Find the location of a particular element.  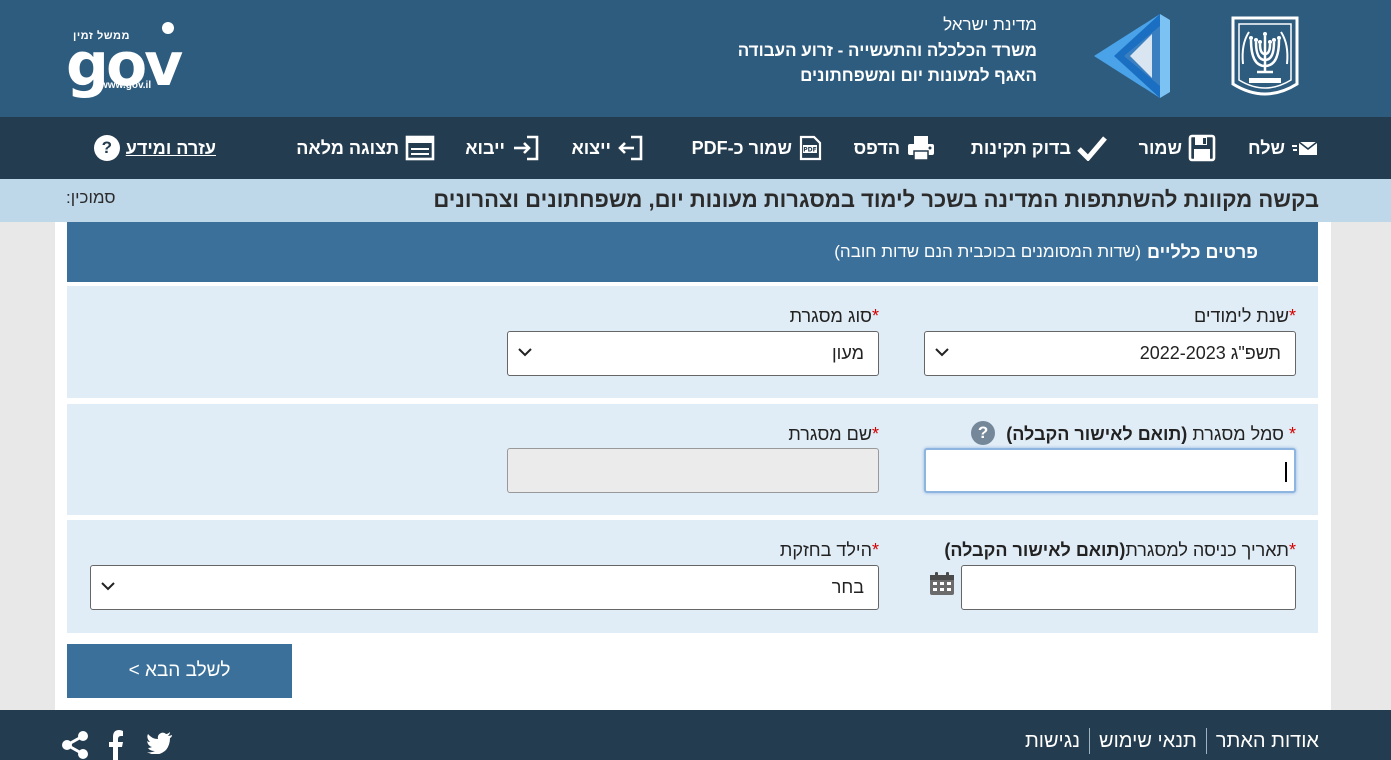

custody-value: בחר is located at coordinates (847, 587).